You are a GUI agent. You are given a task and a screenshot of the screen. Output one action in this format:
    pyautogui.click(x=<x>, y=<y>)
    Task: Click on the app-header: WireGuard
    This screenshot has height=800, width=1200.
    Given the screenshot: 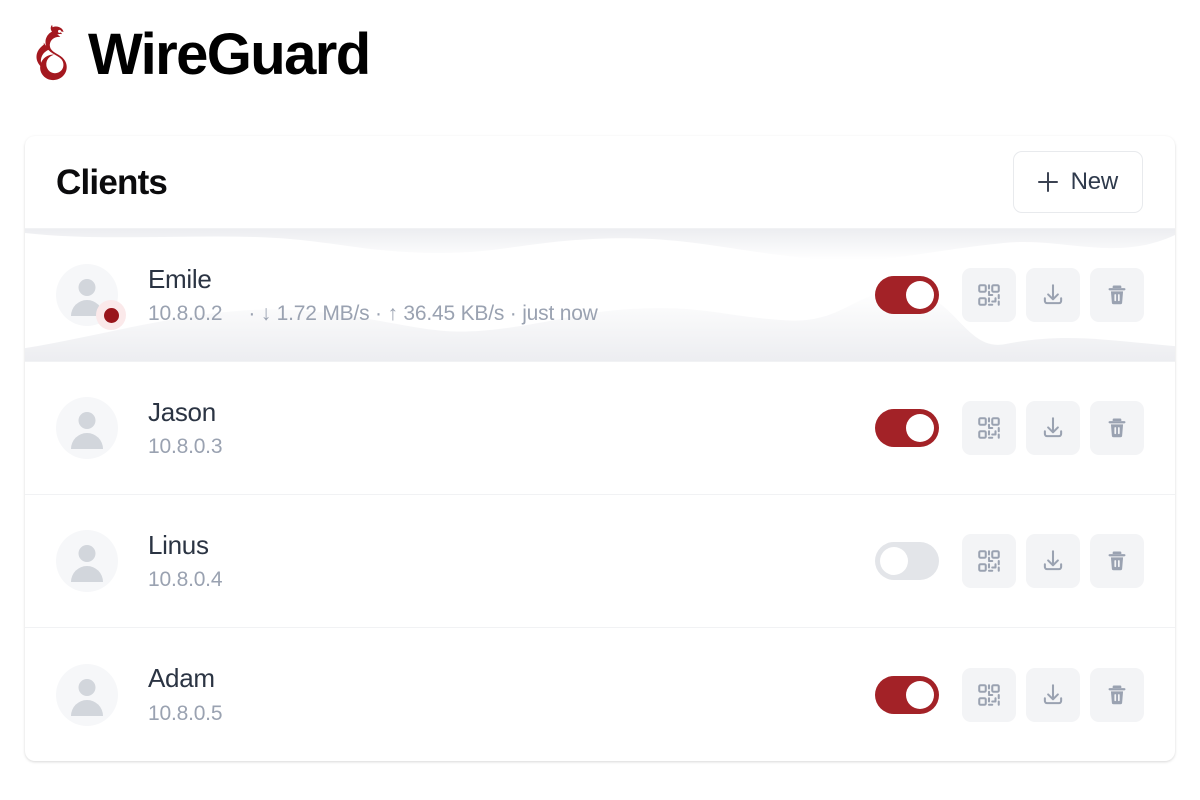 What is the action you would take?
    pyautogui.click(x=600, y=48)
    